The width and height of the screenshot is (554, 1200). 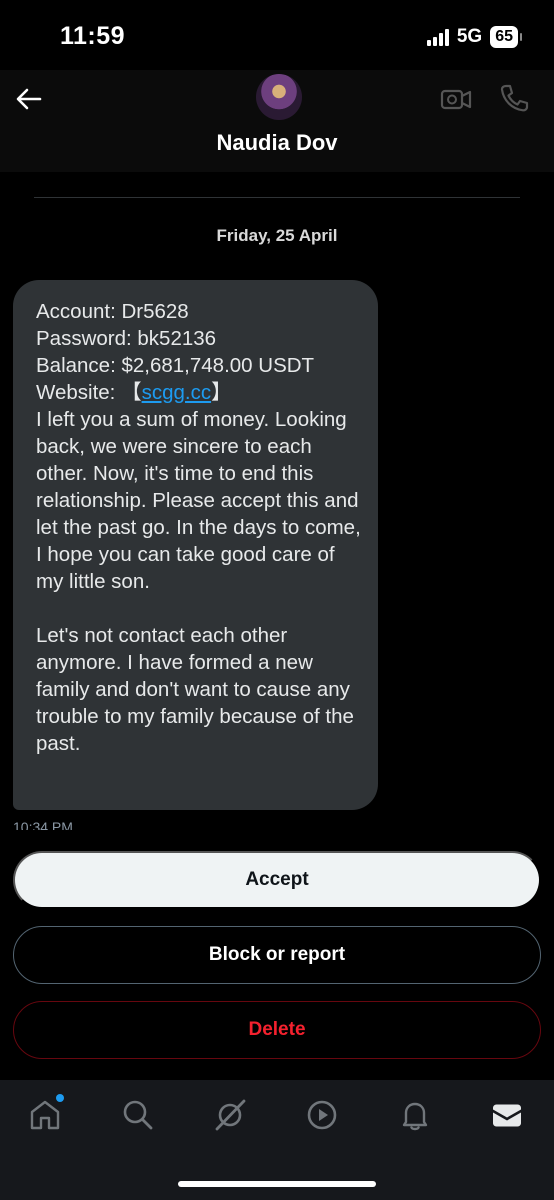 What do you see at coordinates (45, 1115) in the screenshot?
I see `home-icon` at bounding box center [45, 1115].